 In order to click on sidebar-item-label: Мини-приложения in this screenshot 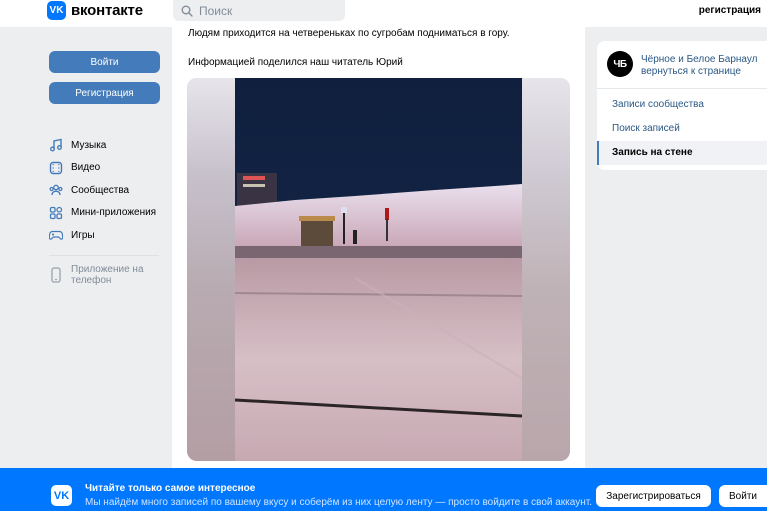, I will do `click(114, 213)`.